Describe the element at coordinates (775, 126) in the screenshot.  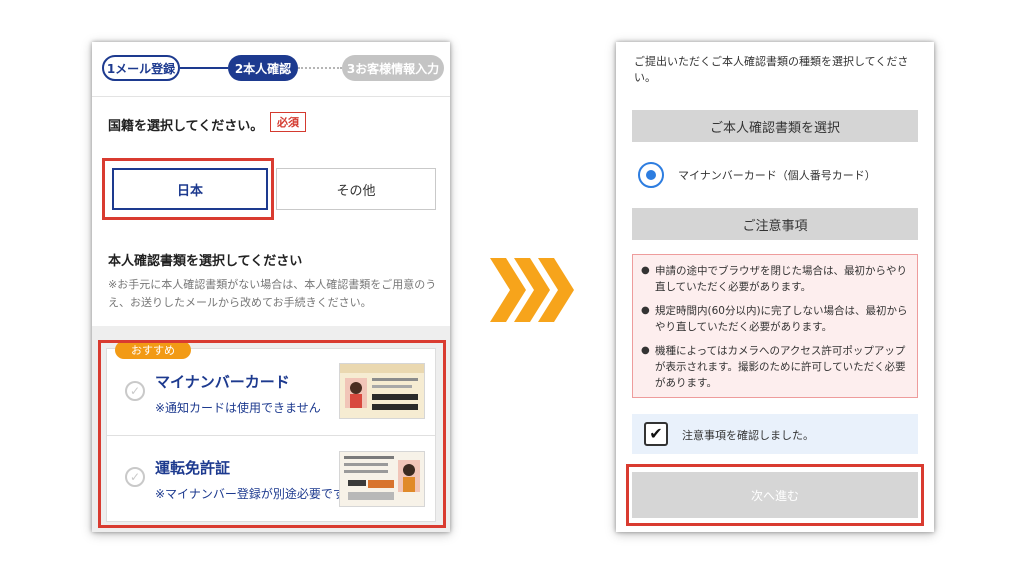
I see `section-doc-title: ご本人確認書類を選択` at that location.